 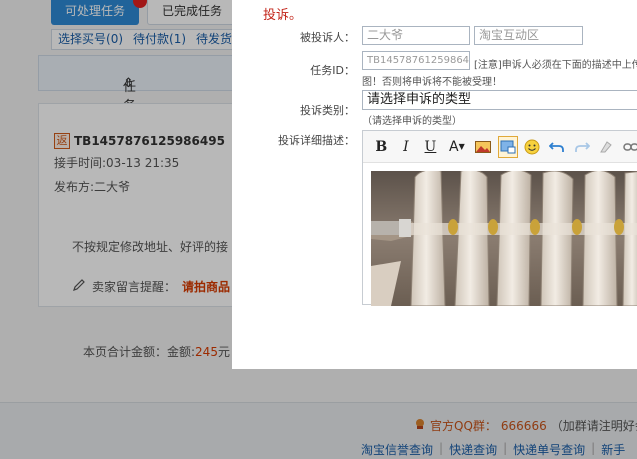 I want to click on task-id-hint-line2: 图！否则将申诉将不能被受理！, so click(x=432, y=82).